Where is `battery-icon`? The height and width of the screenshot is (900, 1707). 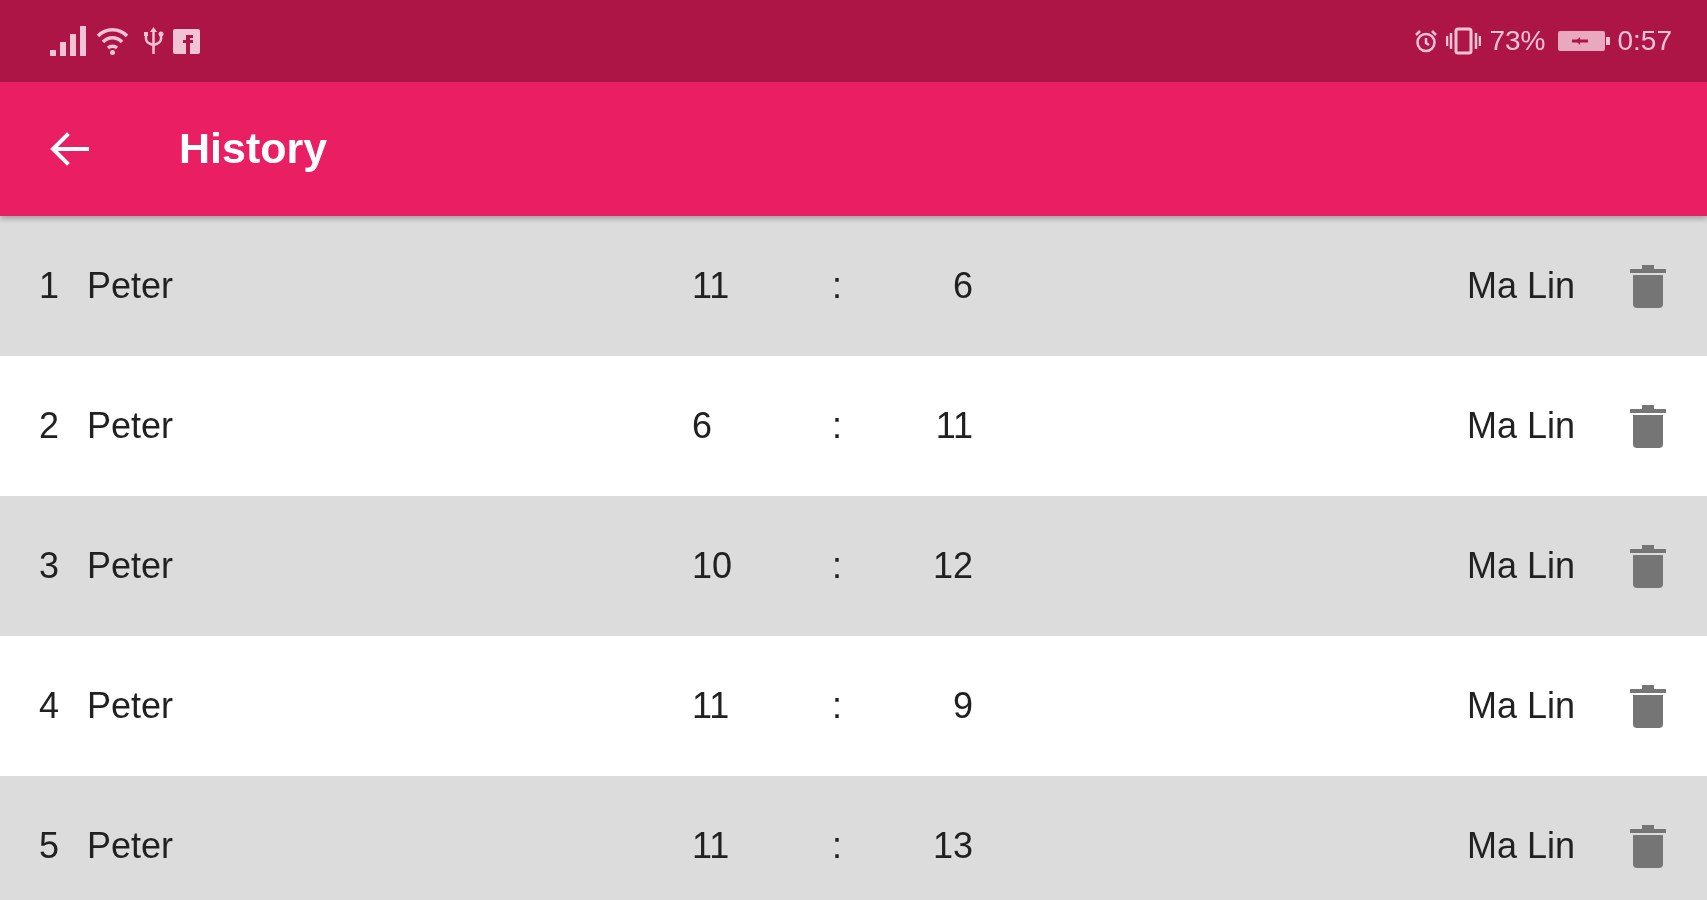 battery-icon is located at coordinates (1583, 41).